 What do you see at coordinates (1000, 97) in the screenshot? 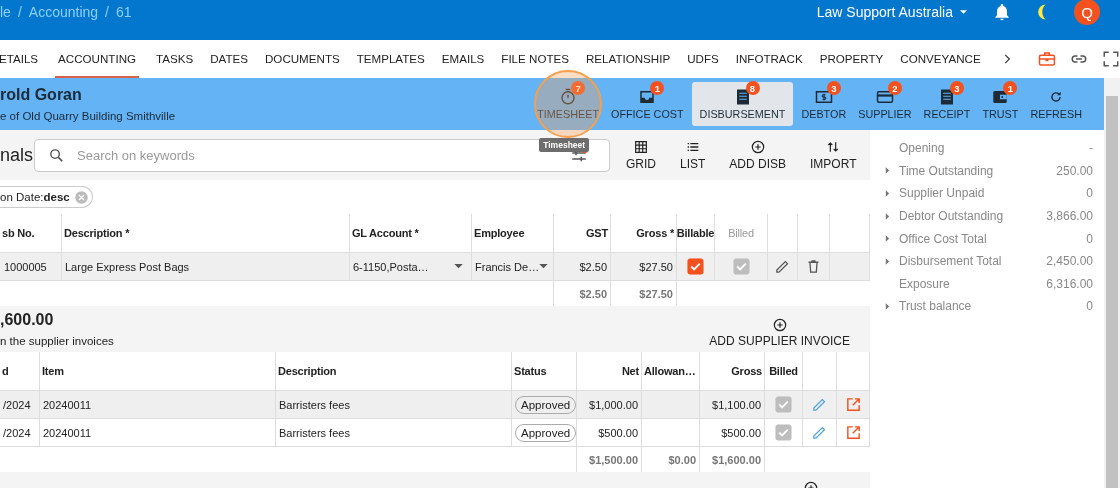
I see `wallet-icon` at bounding box center [1000, 97].